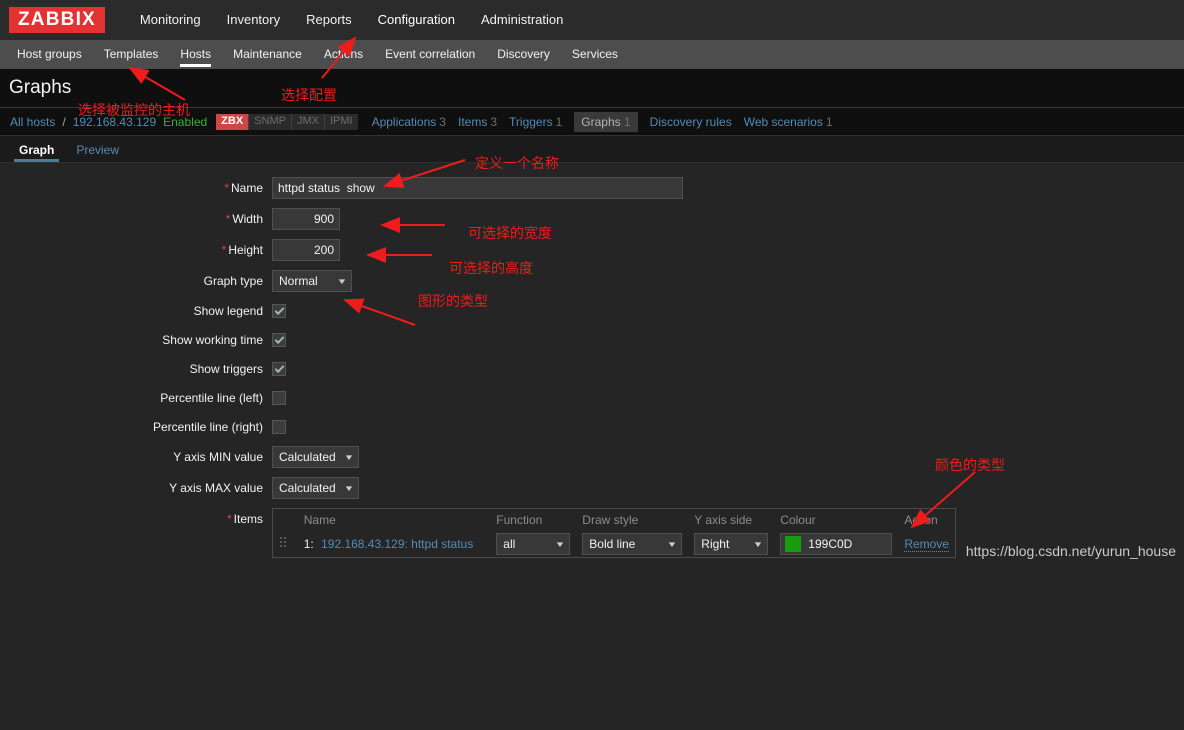  Describe the element at coordinates (783, 122) in the screenshot. I see `breadcrumb-web-scenarios: Web scenarios` at that location.